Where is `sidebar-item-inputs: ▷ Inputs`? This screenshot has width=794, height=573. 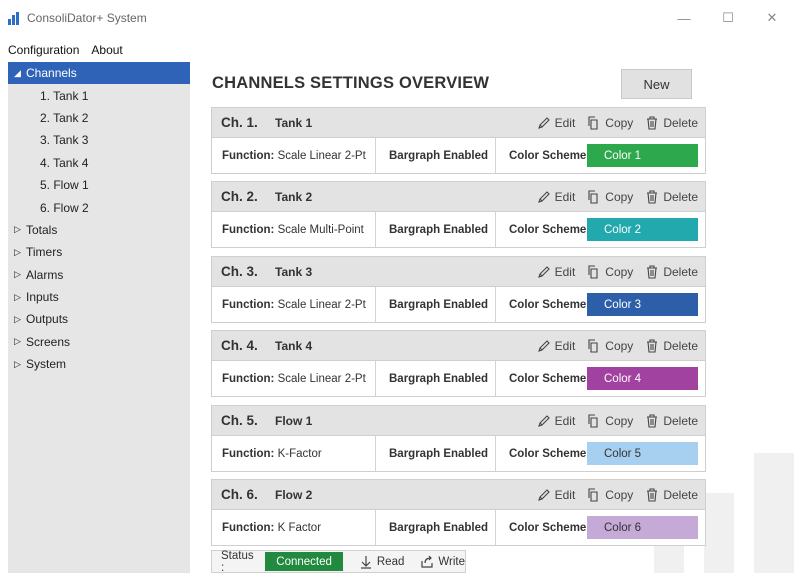 sidebar-item-inputs: ▷ Inputs is located at coordinates (99, 297).